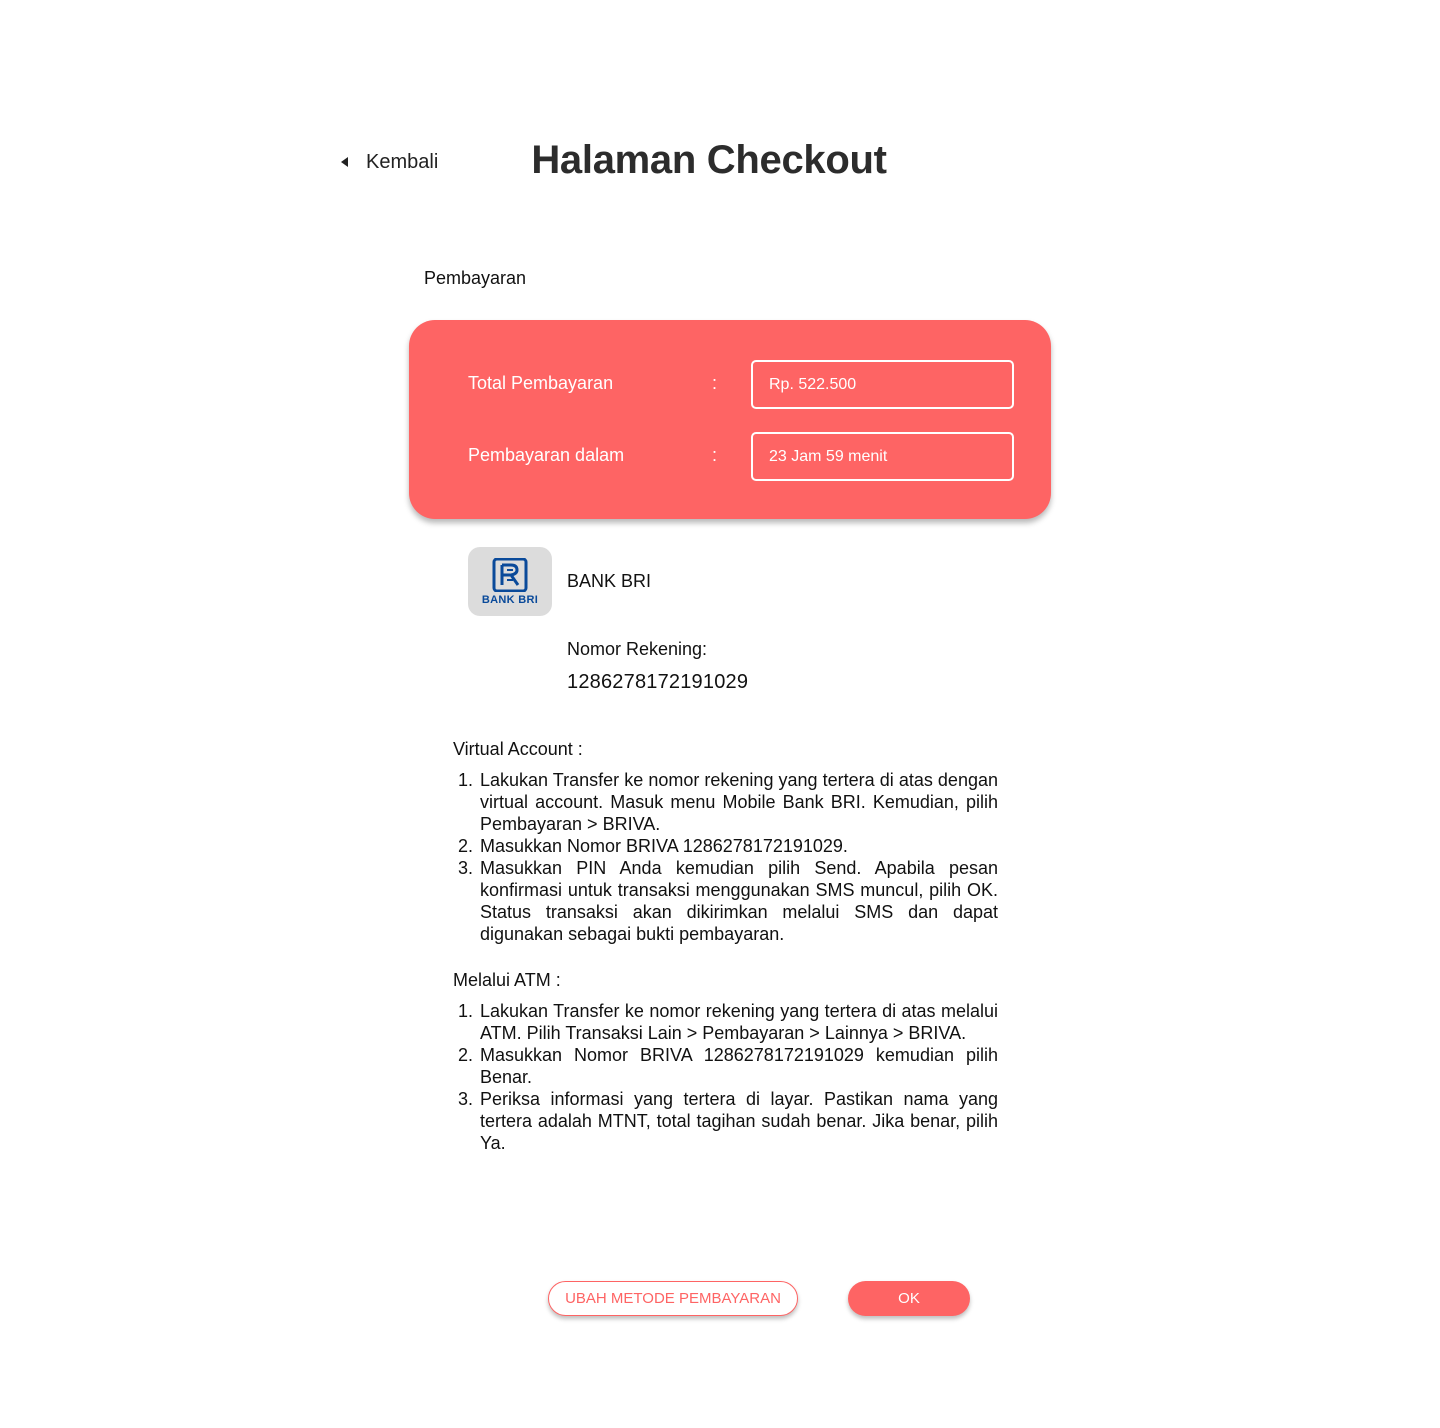 This screenshot has width=1440, height=1428. I want to click on account-number: 1286278172191029, so click(658, 682).